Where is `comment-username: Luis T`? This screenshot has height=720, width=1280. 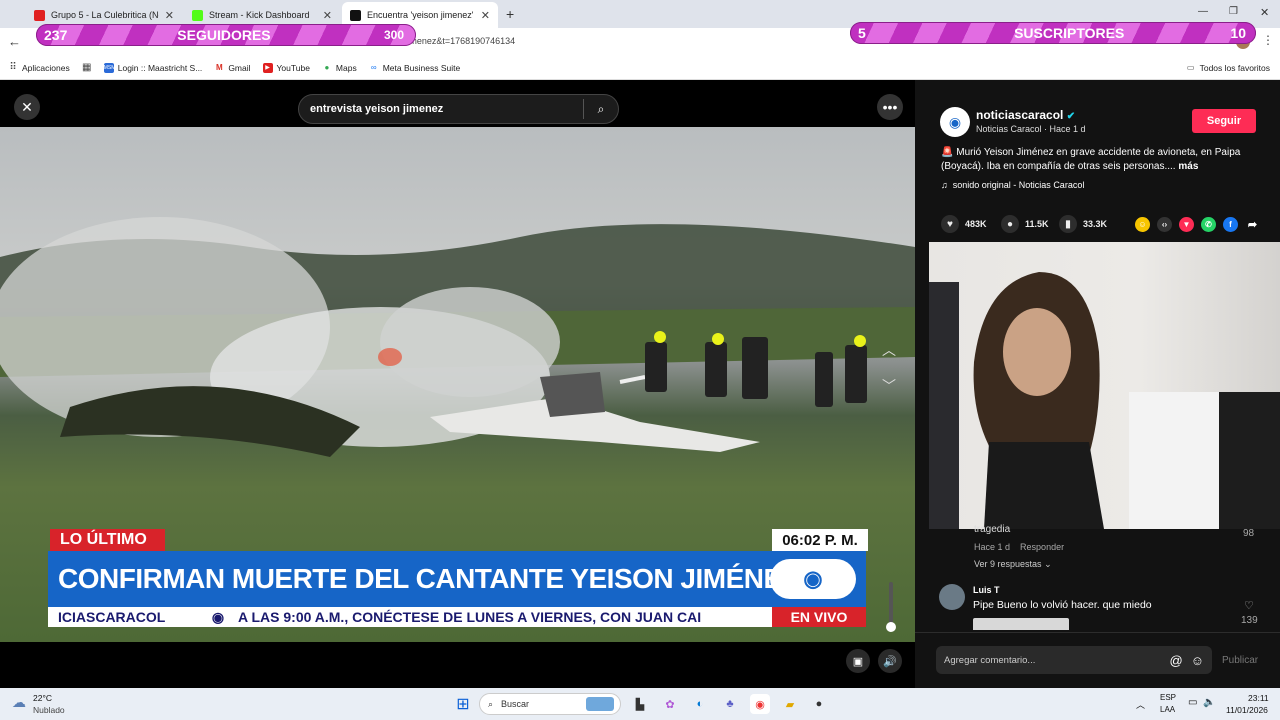 comment-username: Luis T is located at coordinates (986, 590).